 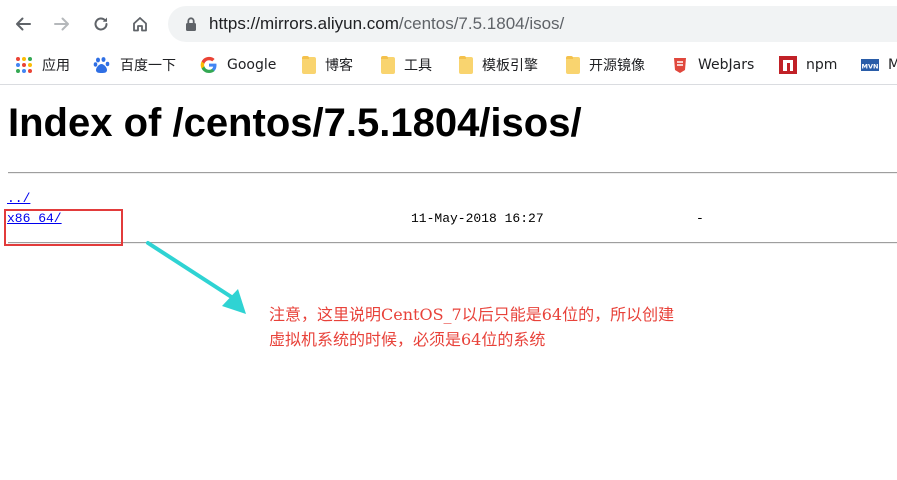 I want to click on mvn-icon: MVN, so click(x=870, y=65).